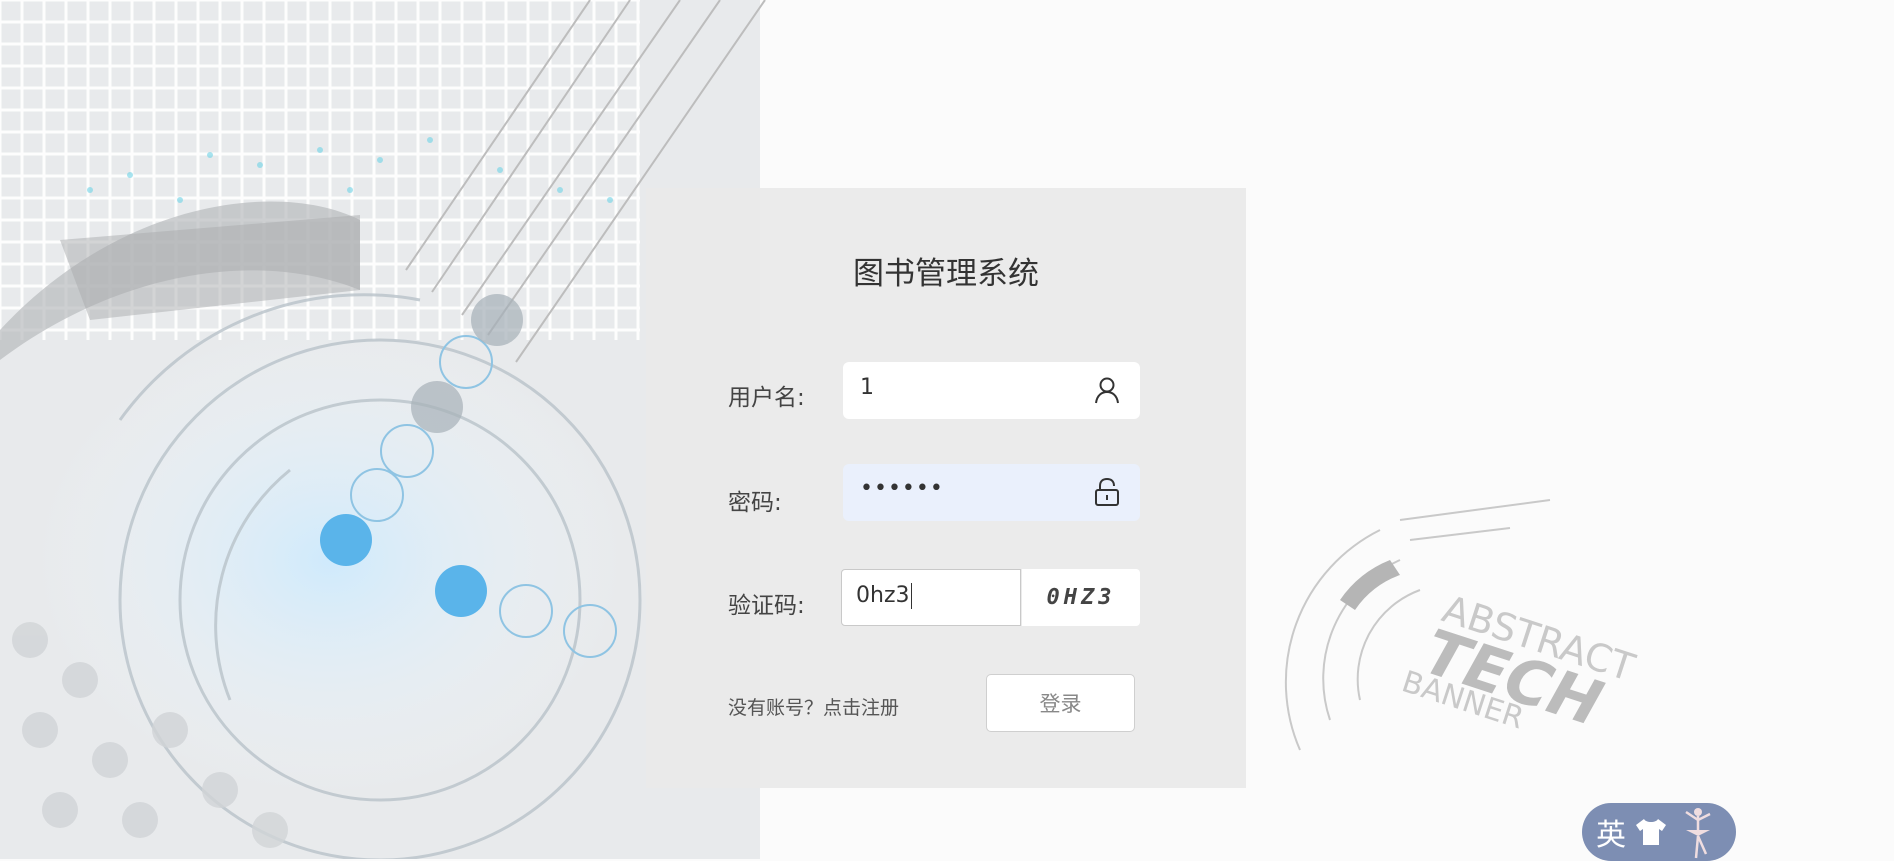 This screenshot has height=861, width=1894. I want to click on captcha-value: 0hz3, so click(884, 596).